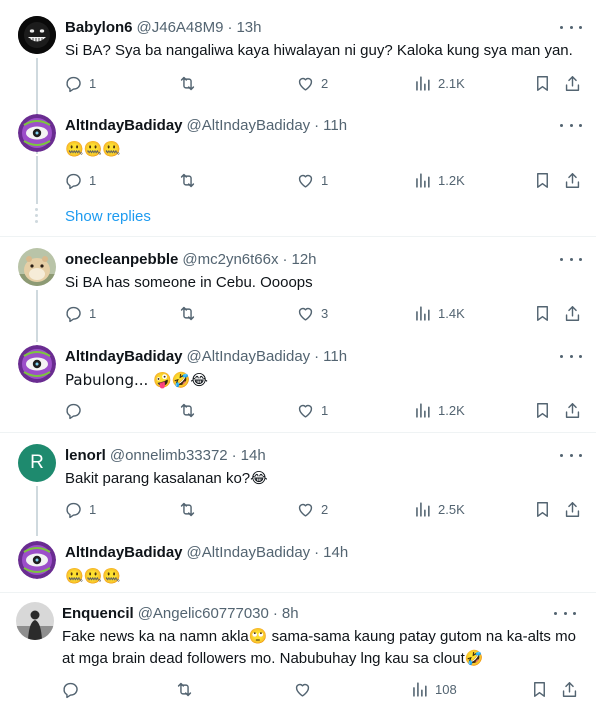 The width and height of the screenshot is (596, 706). Describe the element at coordinates (73, 181) in the screenshot. I see `reply-icon` at that location.